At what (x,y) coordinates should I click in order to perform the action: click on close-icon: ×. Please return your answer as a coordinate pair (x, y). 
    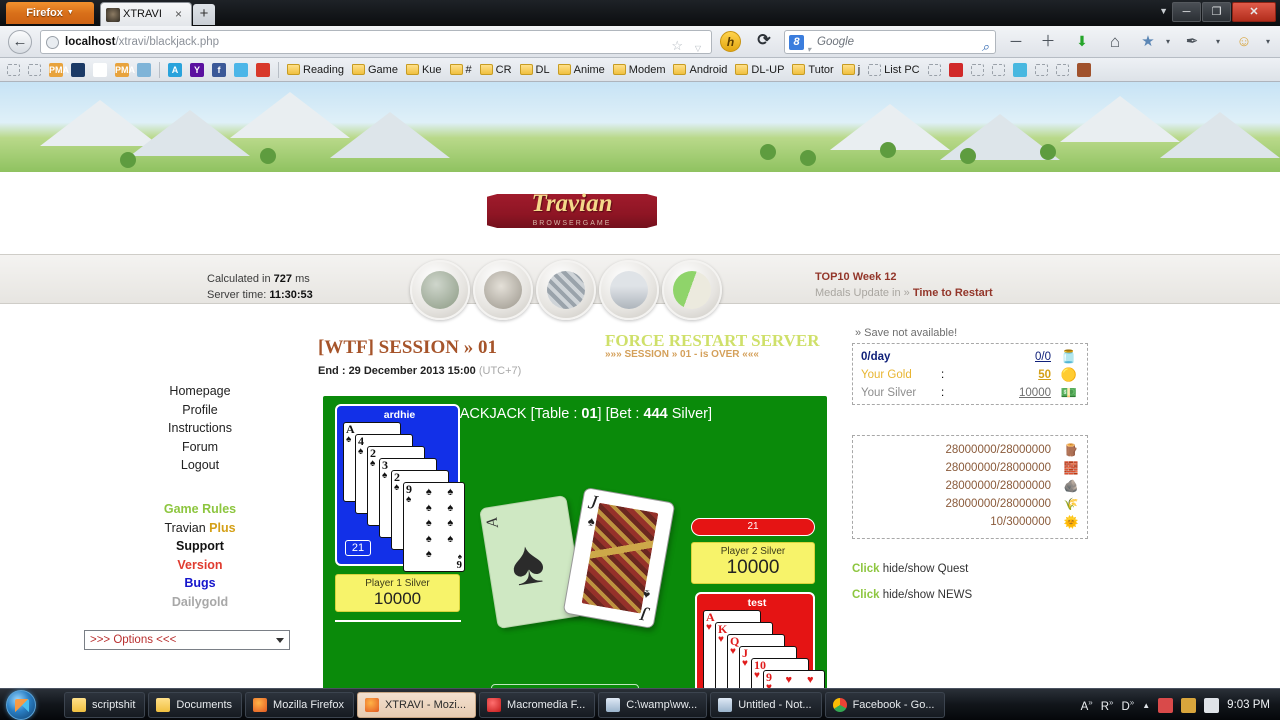
    Looking at the image, I should click on (178, 14).